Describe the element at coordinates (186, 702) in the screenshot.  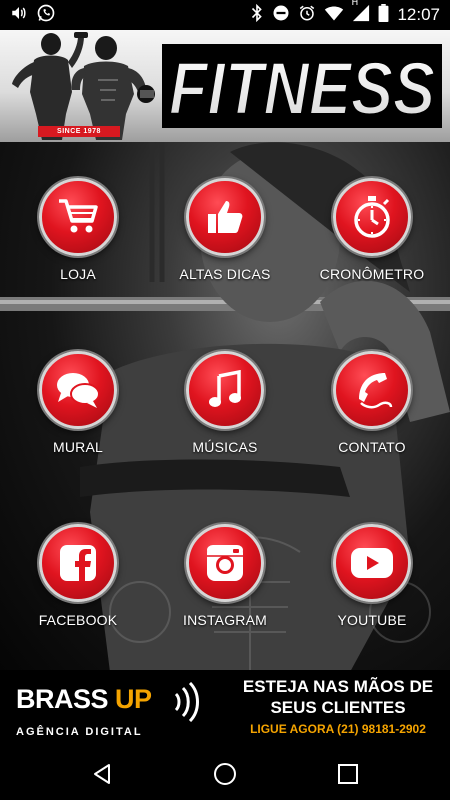
I see `signal-waves-icon` at that location.